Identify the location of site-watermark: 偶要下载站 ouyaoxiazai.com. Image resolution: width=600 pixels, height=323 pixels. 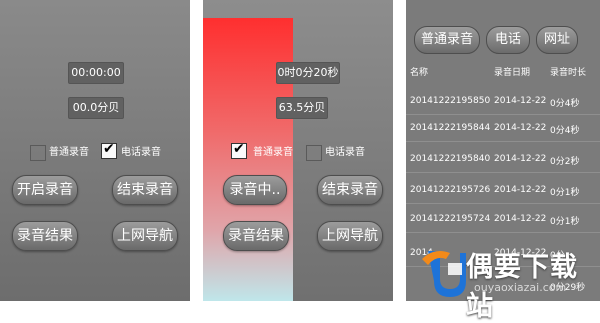
(508, 282).